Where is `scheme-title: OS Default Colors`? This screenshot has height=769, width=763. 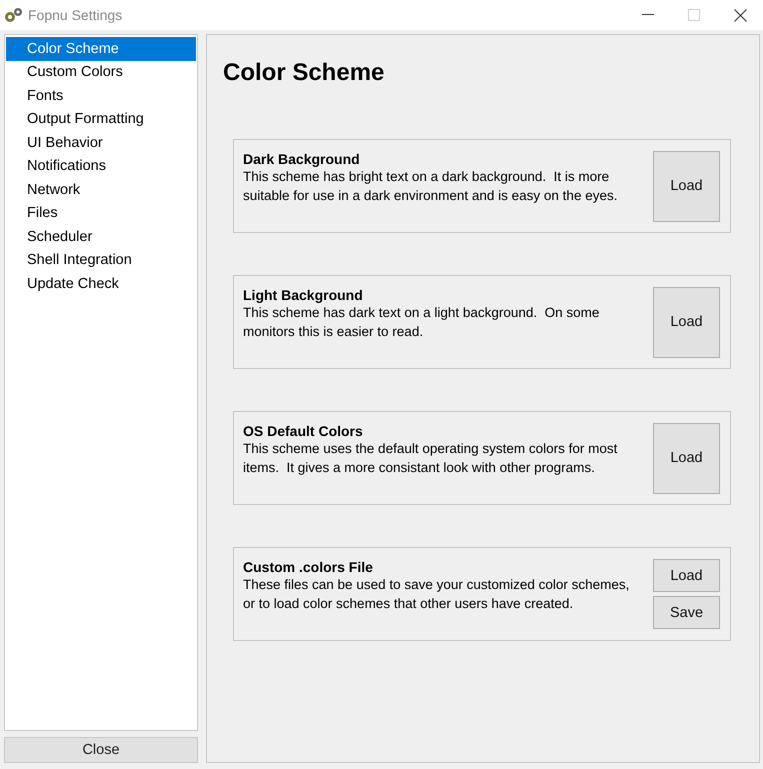 scheme-title: OS Default Colors is located at coordinates (303, 431).